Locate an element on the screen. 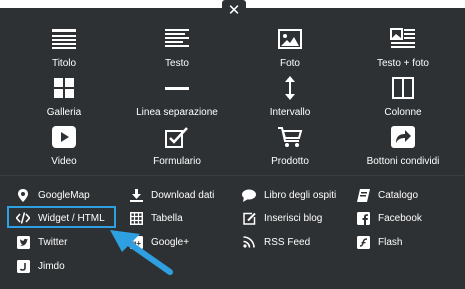 The image size is (465, 289). add-photo-label: Foto is located at coordinates (289, 63).